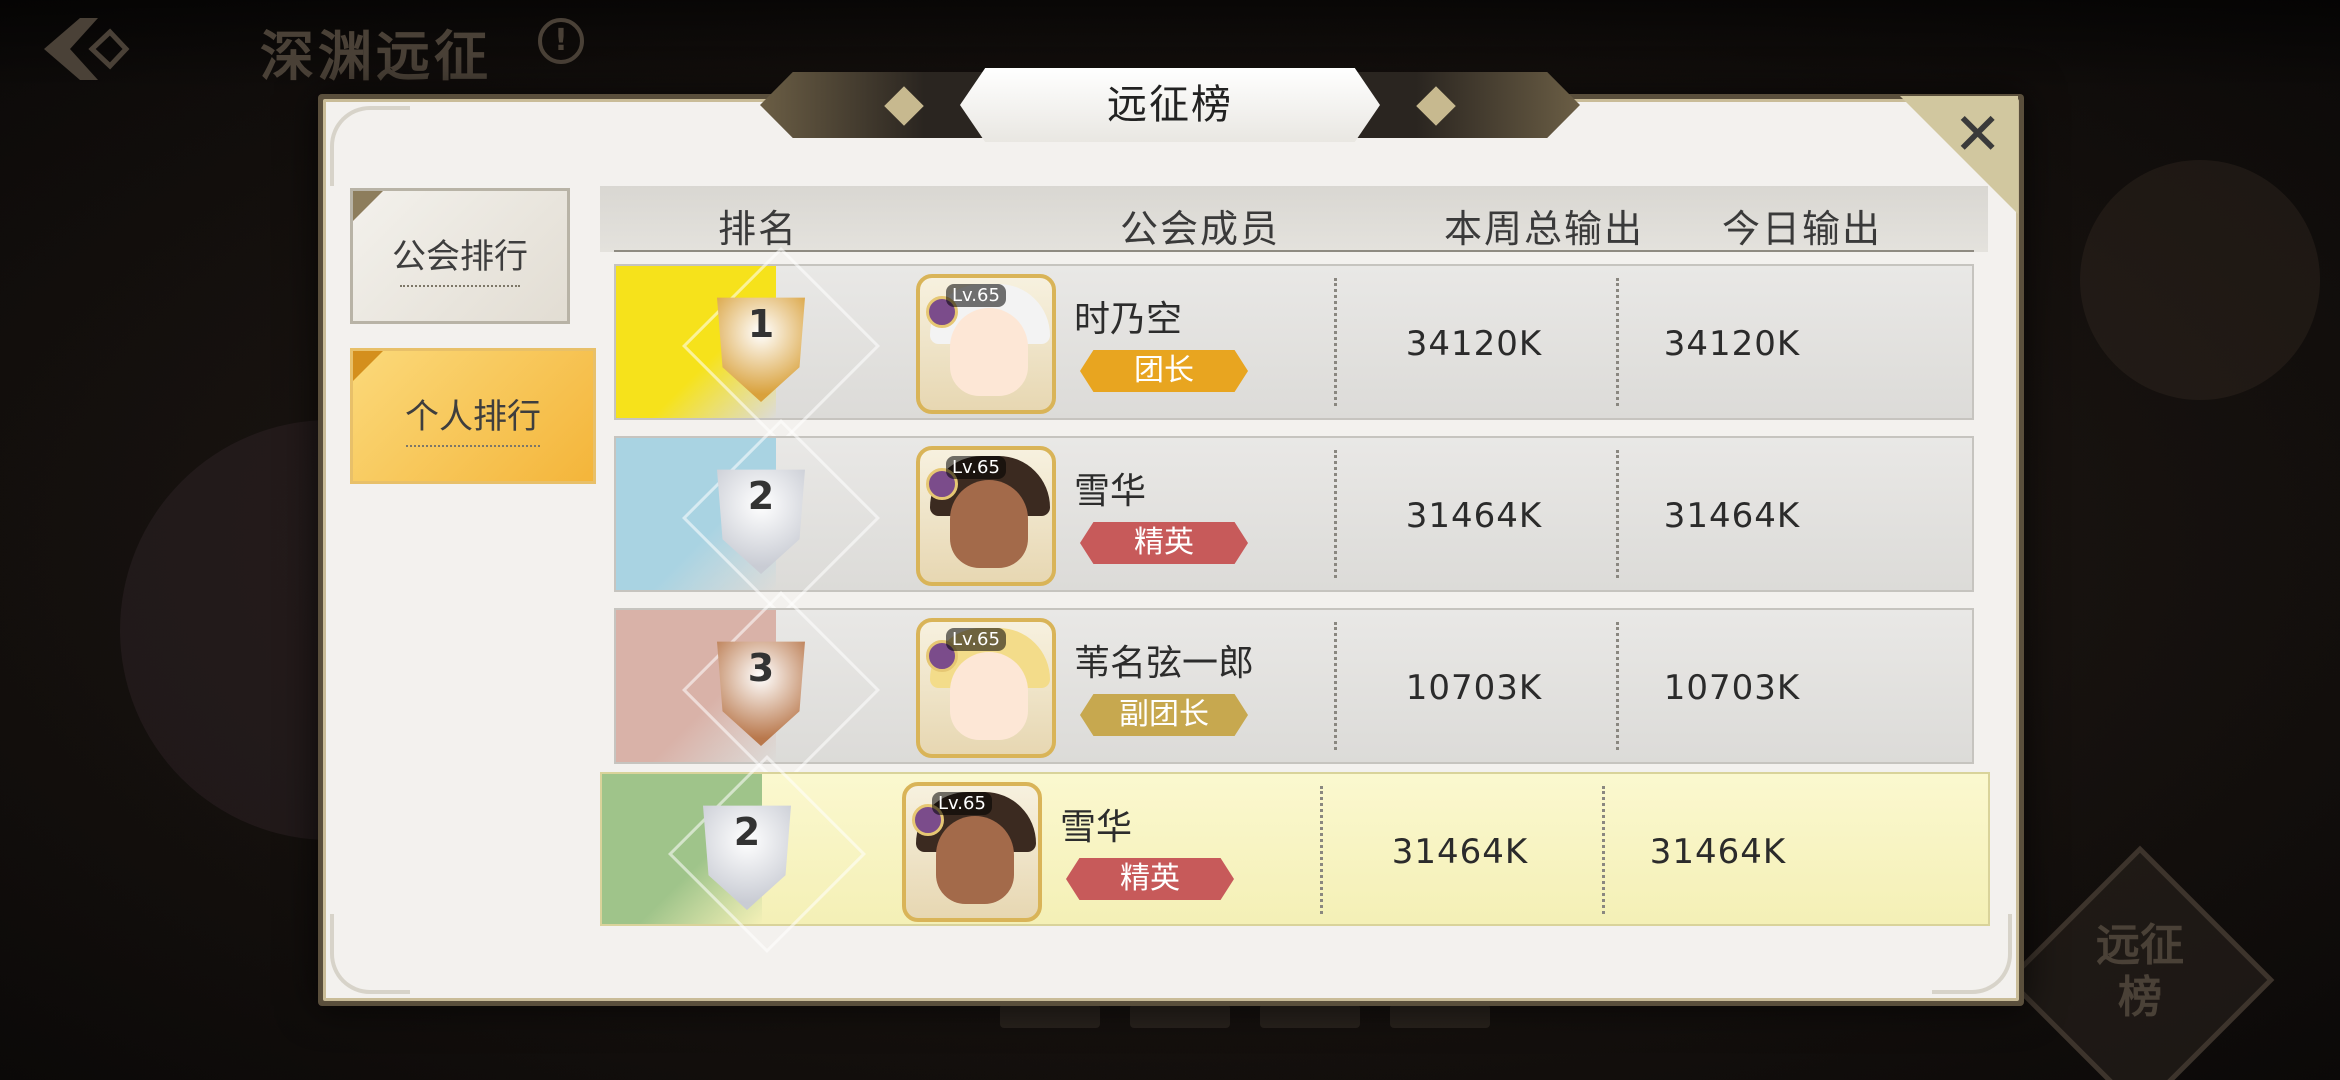 The width and height of the screenshot is (2340, 1080). What do you see at coordinates (2140, 971) in the screenshot?
I see `ranking-corner-button-label: 远征榜` at bounding box center [2140, 971].